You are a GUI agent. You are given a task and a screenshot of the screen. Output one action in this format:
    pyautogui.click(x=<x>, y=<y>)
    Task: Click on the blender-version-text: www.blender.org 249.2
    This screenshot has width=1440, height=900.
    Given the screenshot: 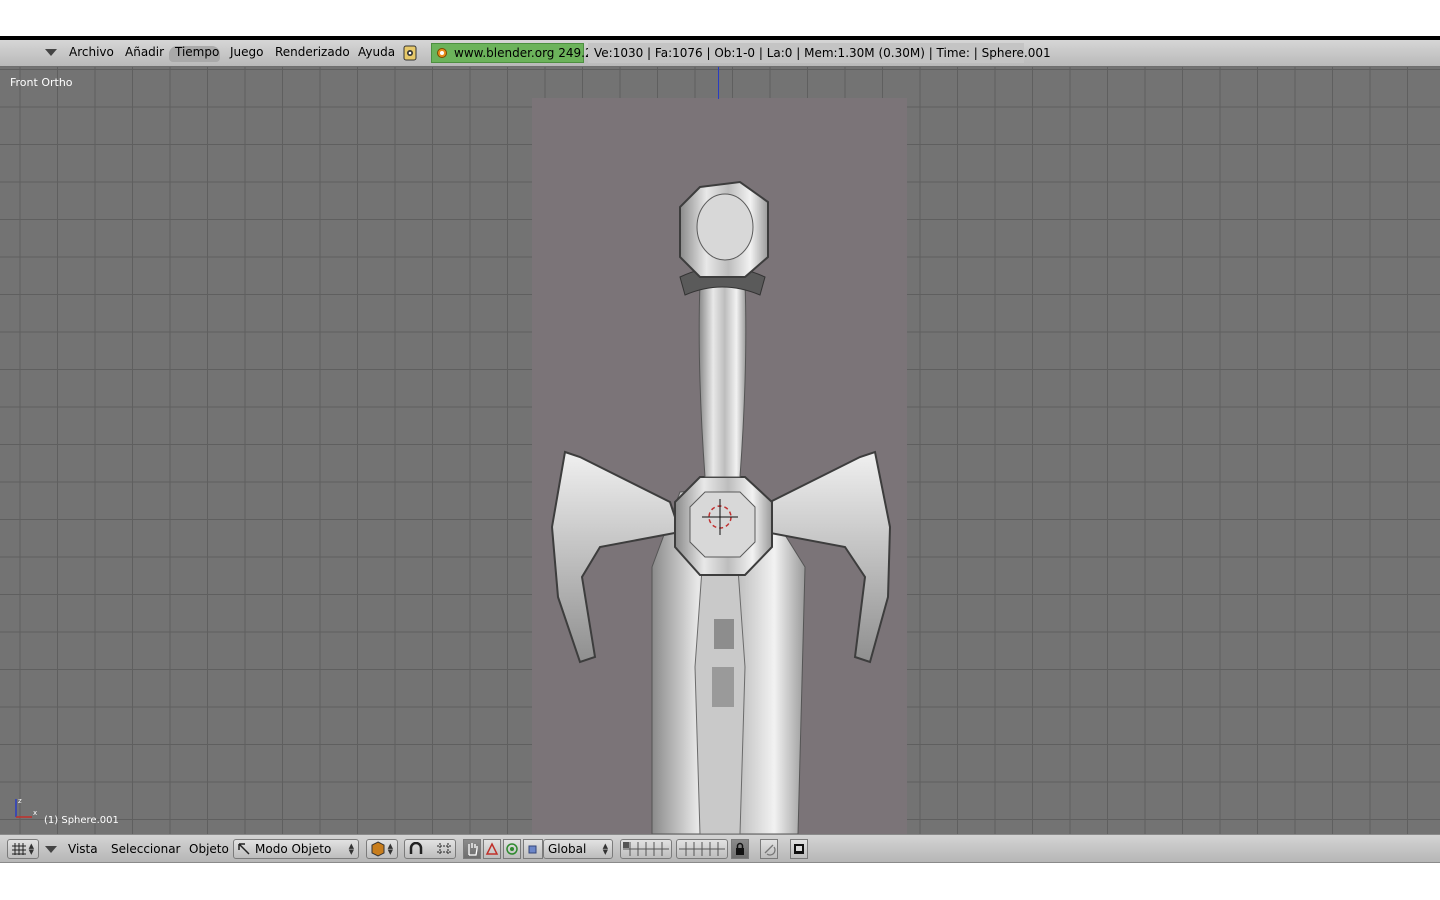 What is the action you would take?
    pyautogui.click(x=523, y=53)
    